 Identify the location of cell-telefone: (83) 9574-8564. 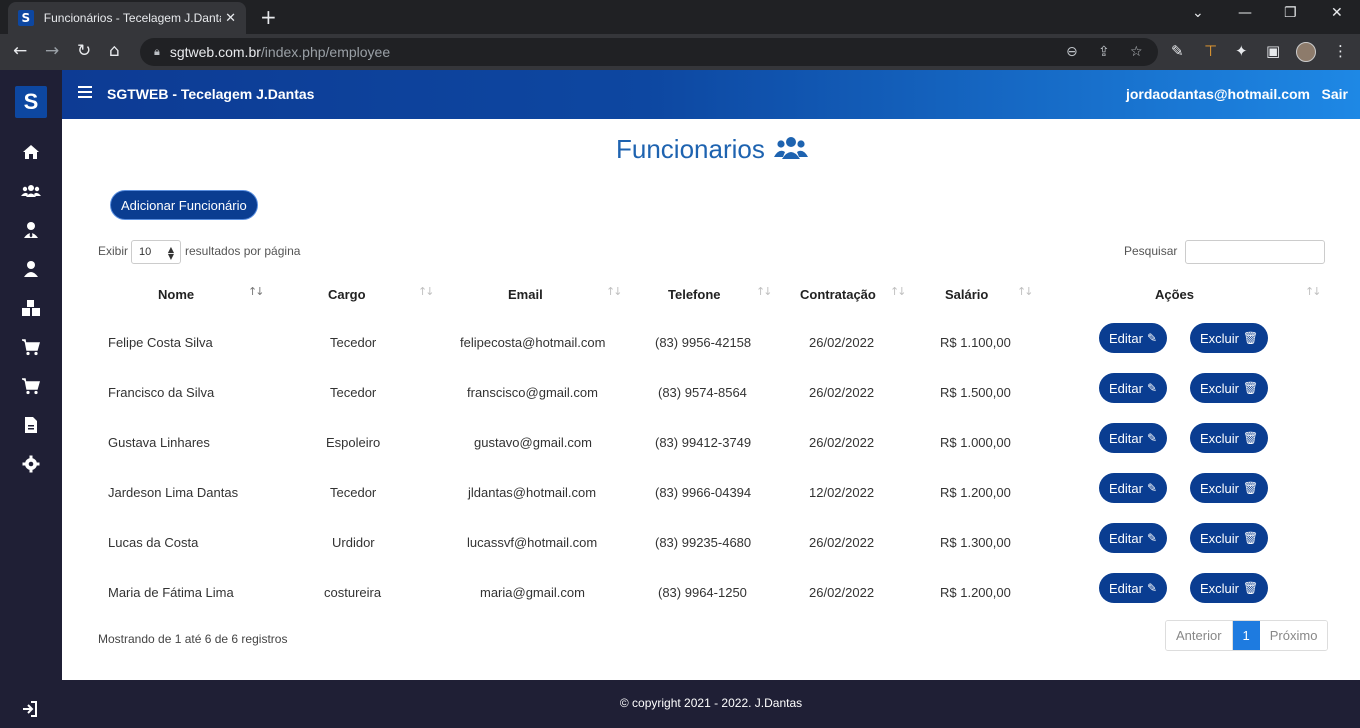
(702, 392).